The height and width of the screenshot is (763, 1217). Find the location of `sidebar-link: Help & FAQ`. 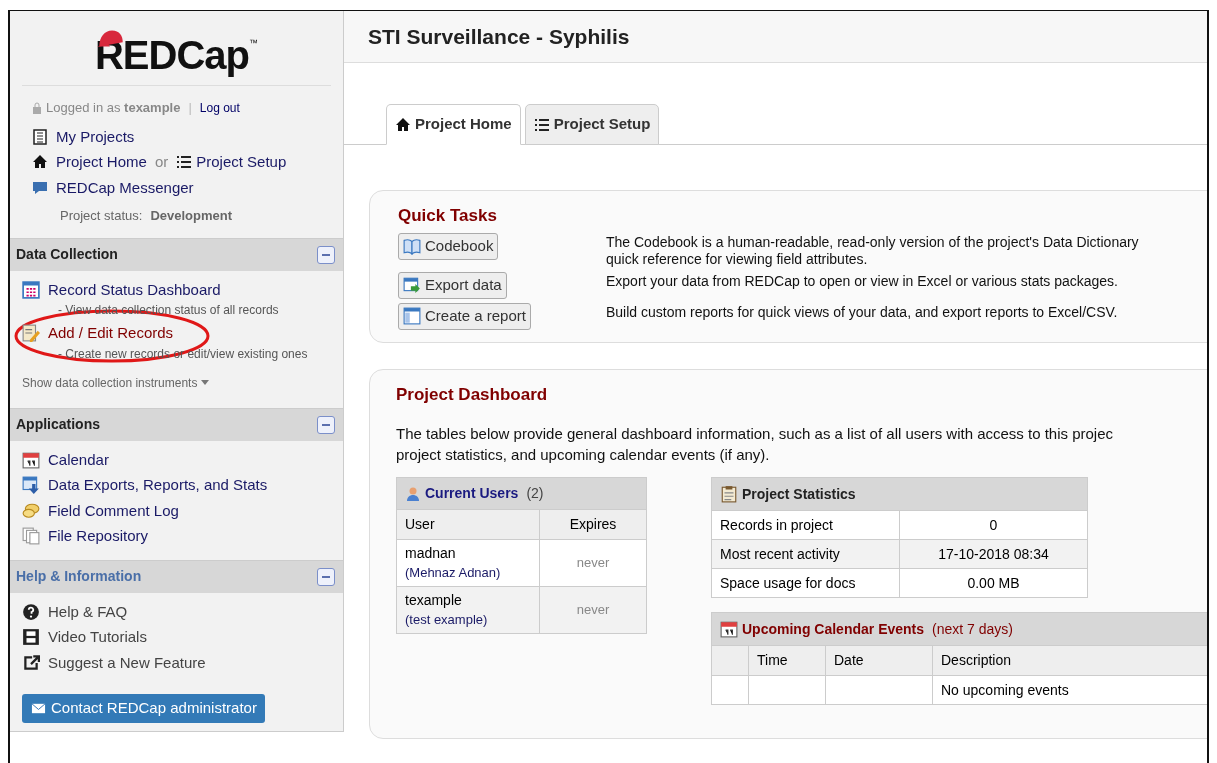

sidebar-link: Help & FAQ is located at coordinates (88, 611).